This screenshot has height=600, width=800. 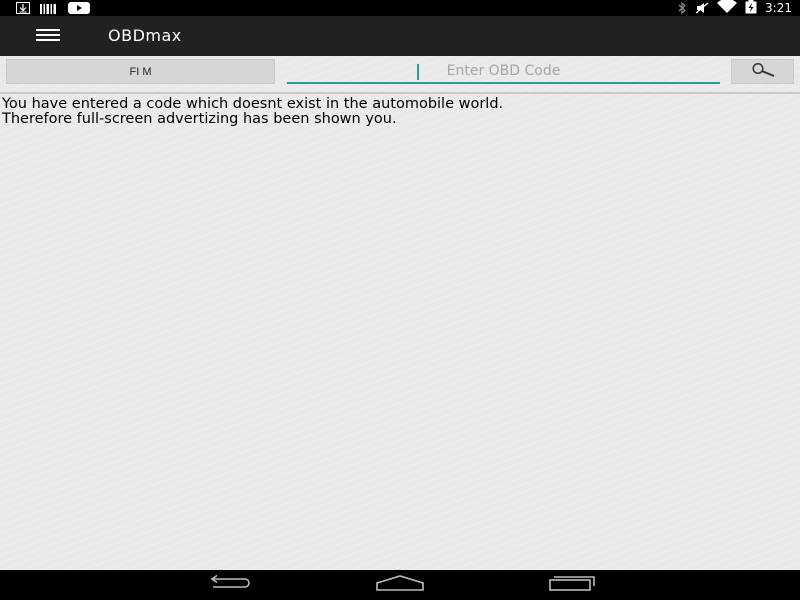 What do you see at coordinates (727, 9) in the screenshot?
I see `wifi-icon` at bounding box center [727, 9].